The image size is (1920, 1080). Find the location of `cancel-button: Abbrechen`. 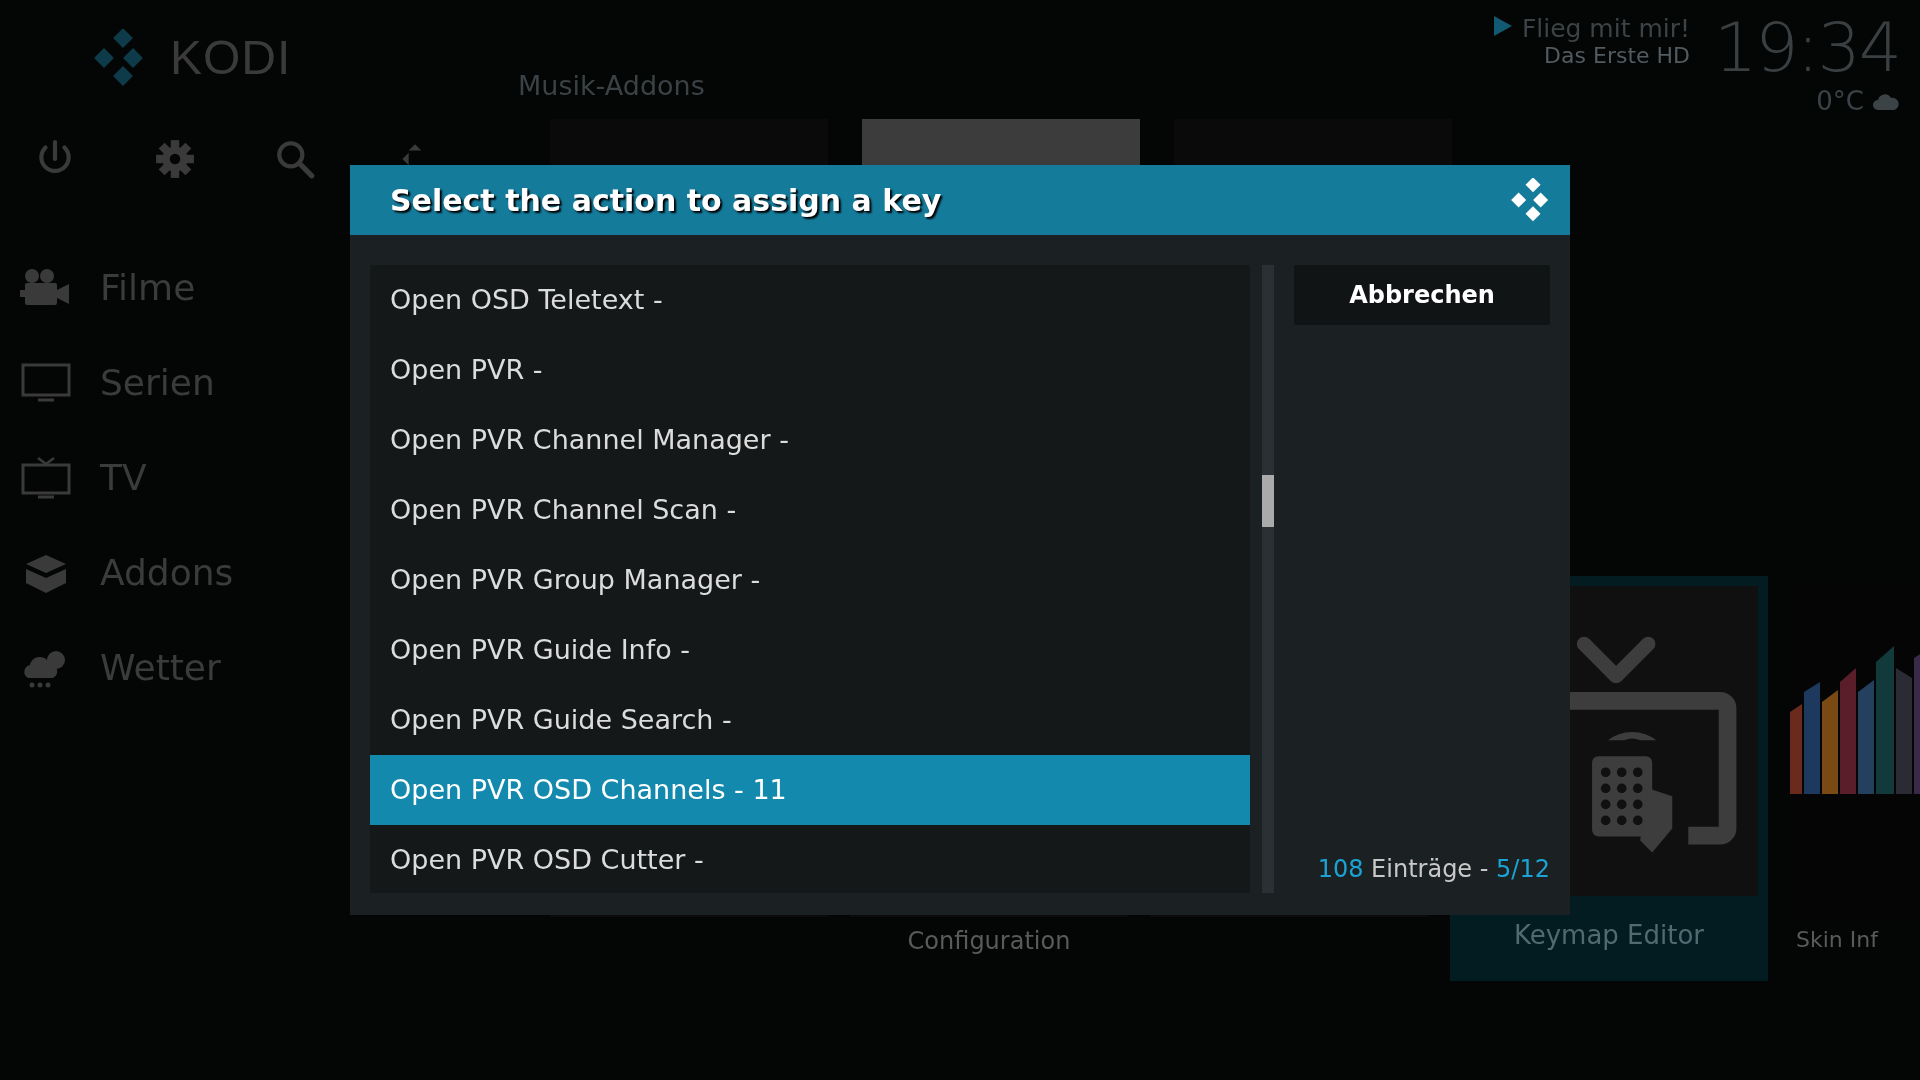

cancel-button: Abbrechen is located at coordinates (1422, 295).